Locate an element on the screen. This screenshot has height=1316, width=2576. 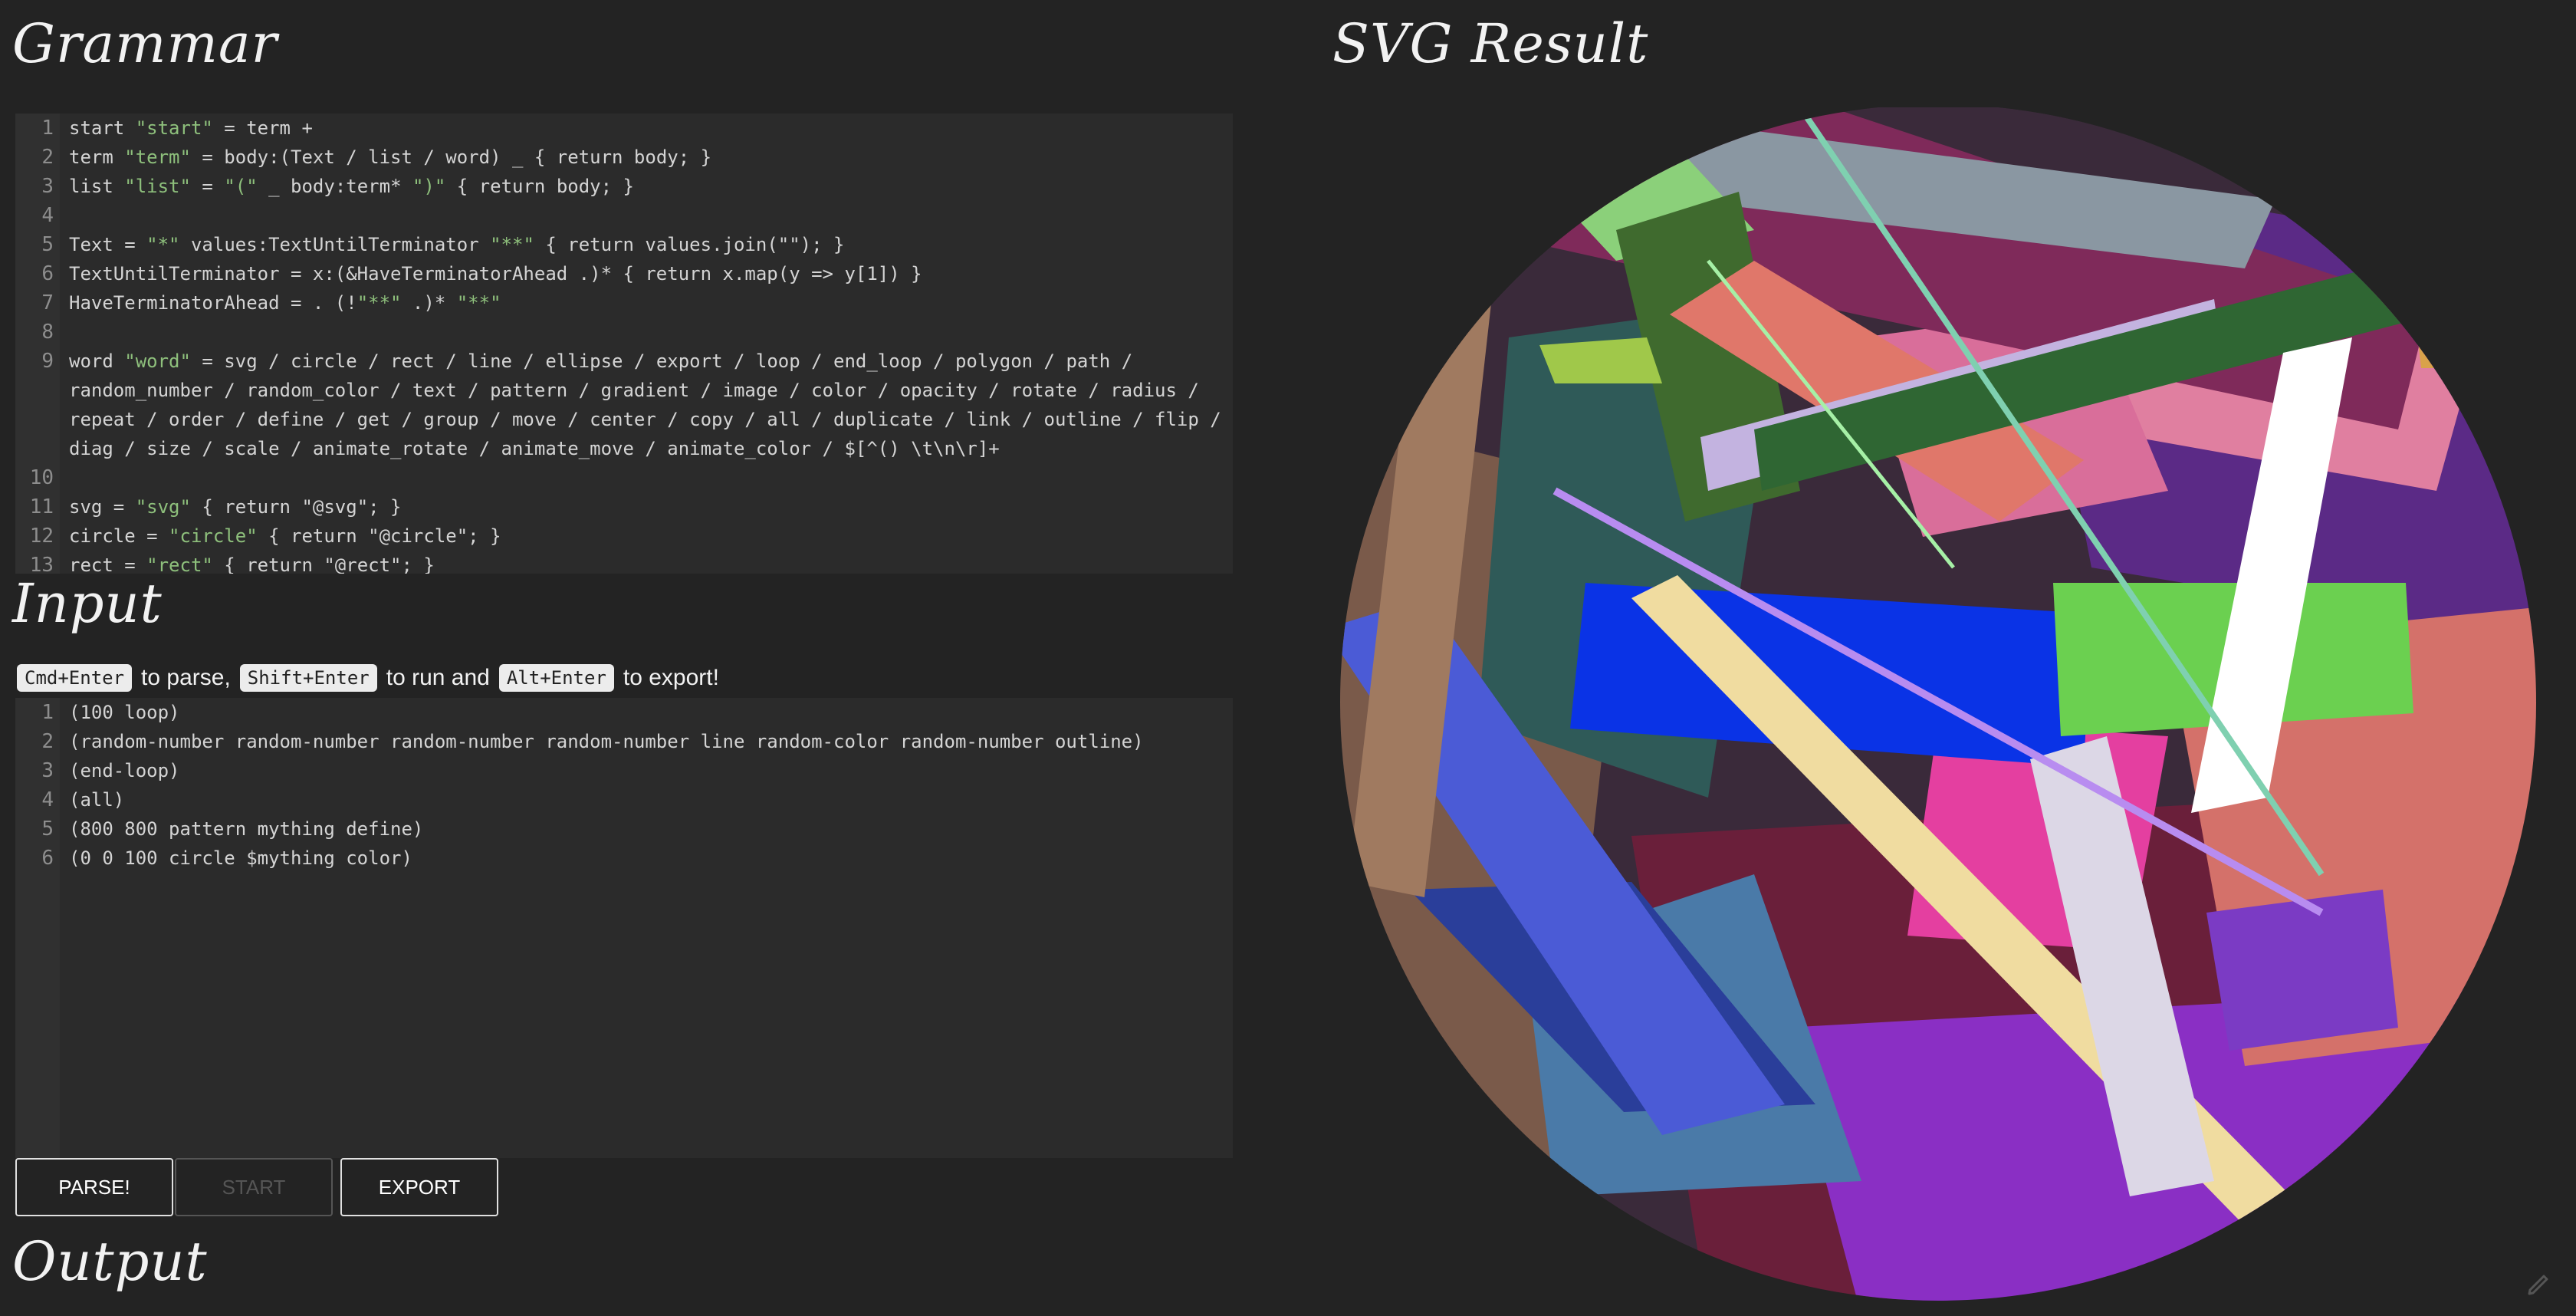
string-token: "rect" is located at coordinates (179, 564).